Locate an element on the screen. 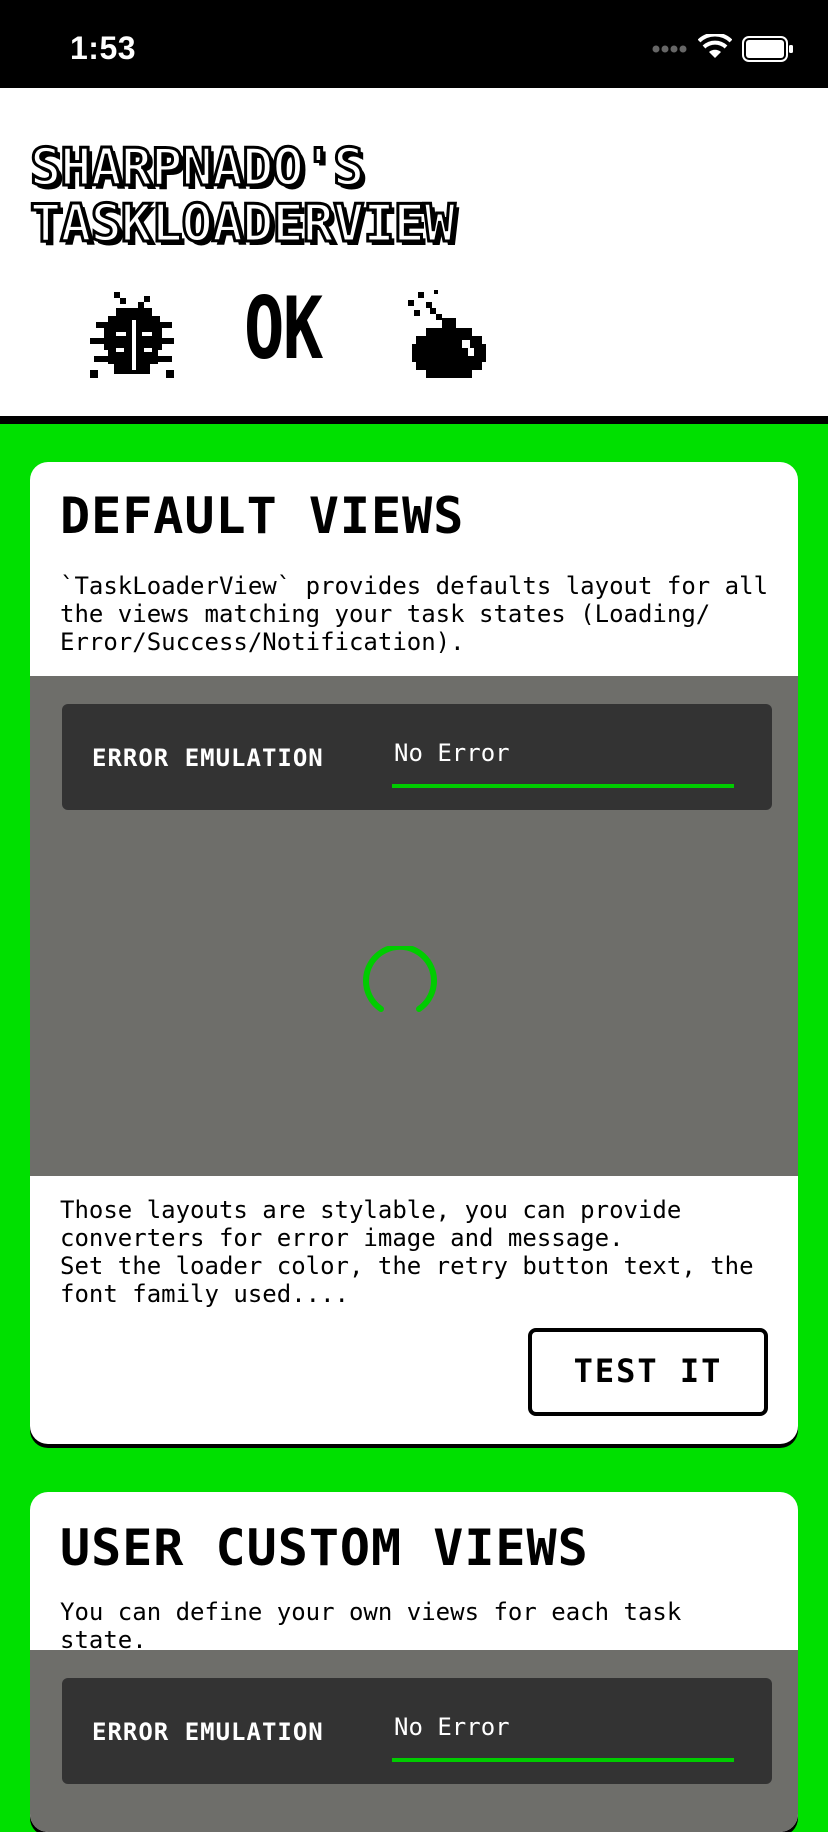 This screenshot has width=828, height=1832. error-emulation-label: ERROR EMULATION is located at coordinates (208, 758).